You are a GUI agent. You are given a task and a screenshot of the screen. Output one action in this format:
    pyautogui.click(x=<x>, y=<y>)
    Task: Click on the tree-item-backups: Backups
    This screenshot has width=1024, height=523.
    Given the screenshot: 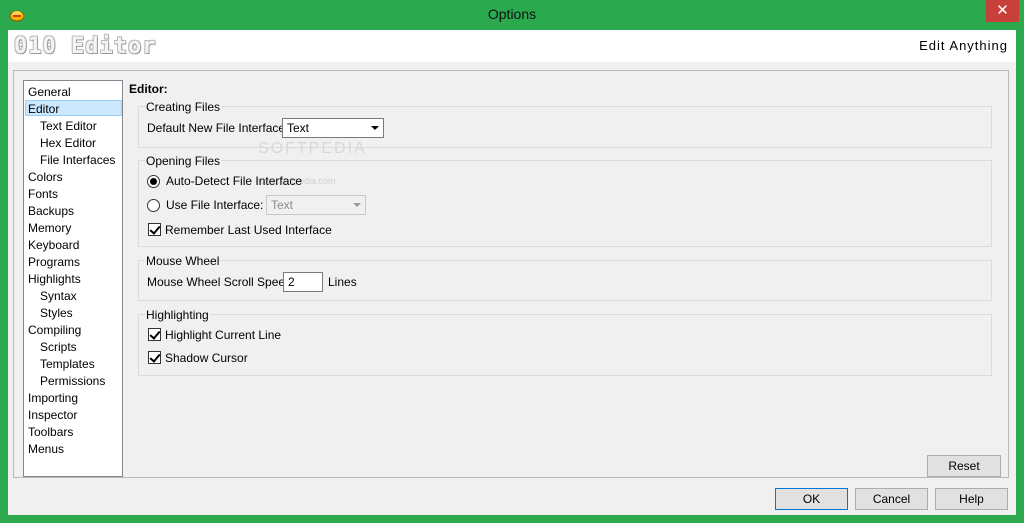 What is the action you would take?
    pyautogui.click(x=51, y=211)
    